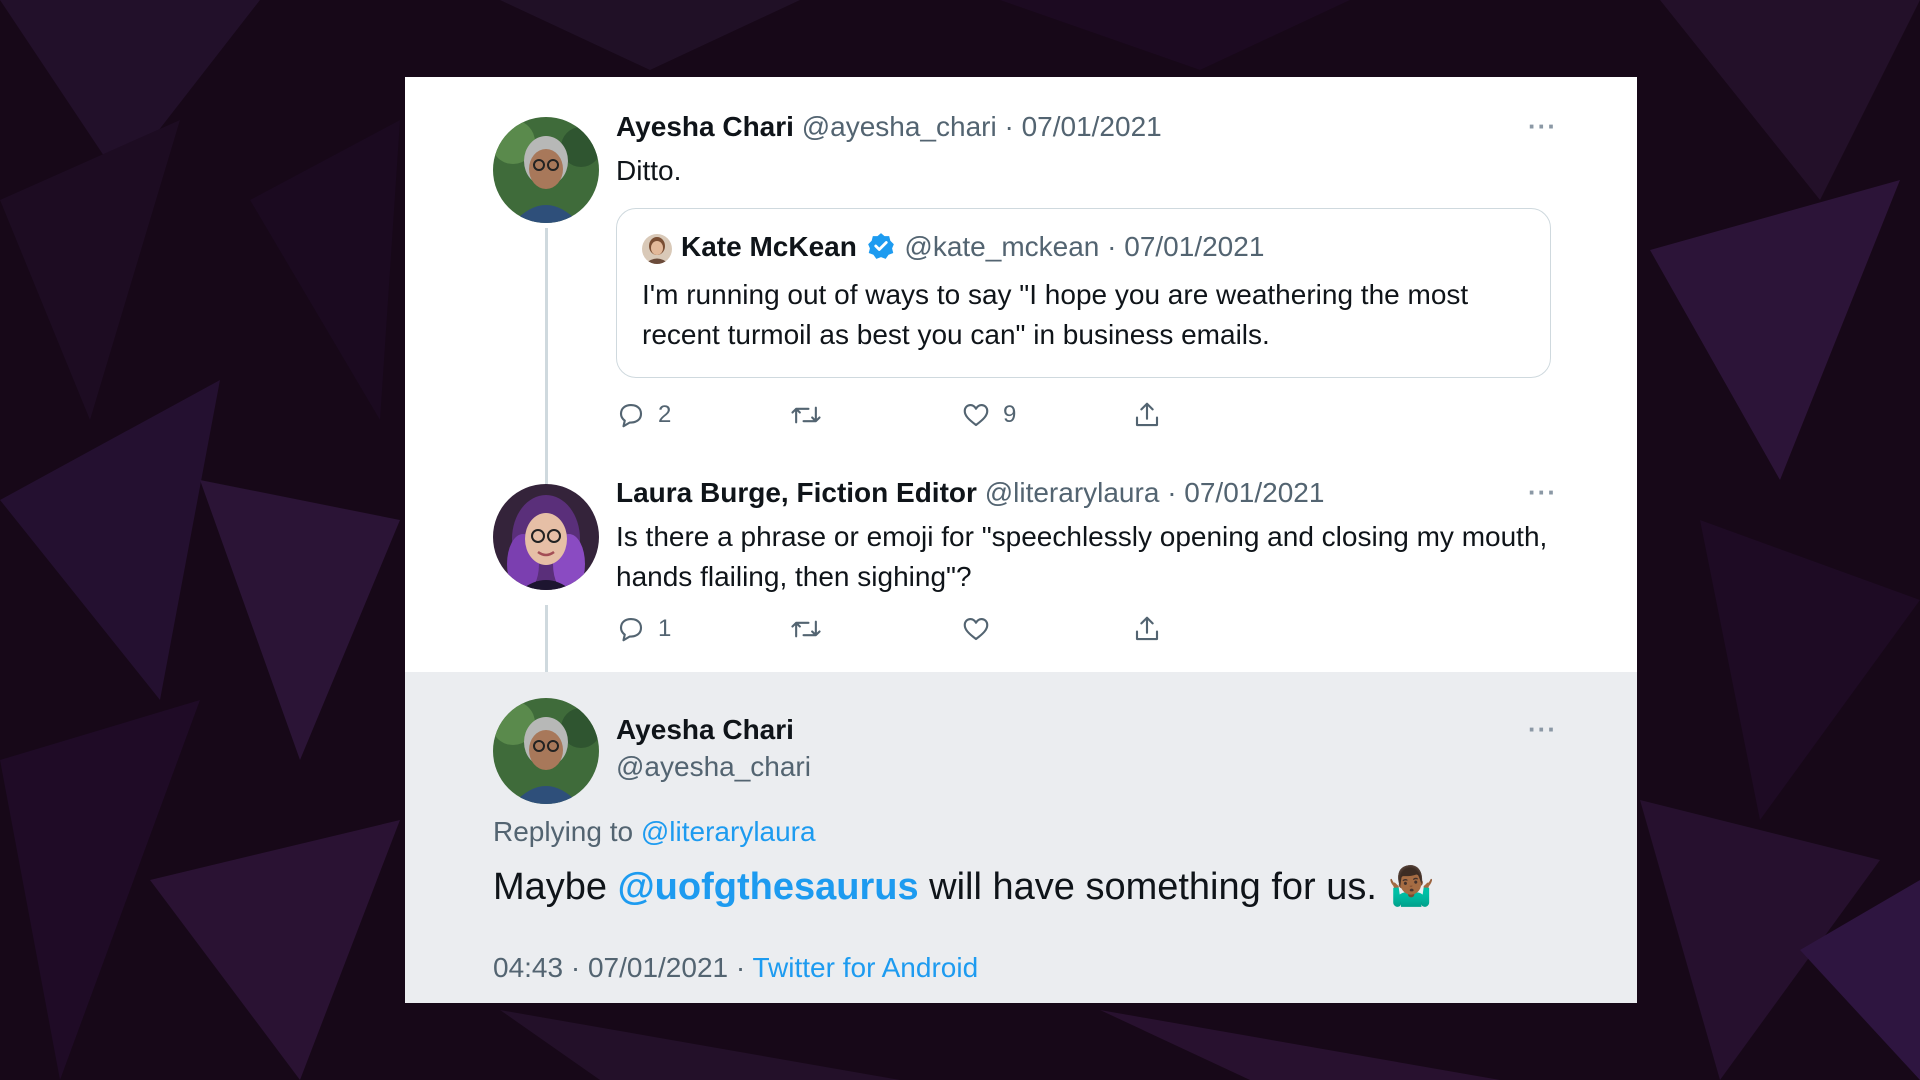  What do you see at coordinates (665, 414) in the screenshot?
I see `reply-count: 2` at bounding box center [665, 414].